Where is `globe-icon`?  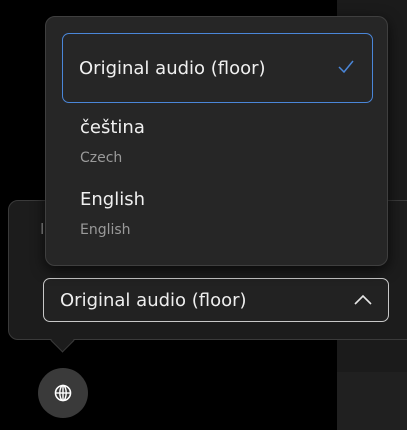
globe-icon is located at coordinates (63, 393).